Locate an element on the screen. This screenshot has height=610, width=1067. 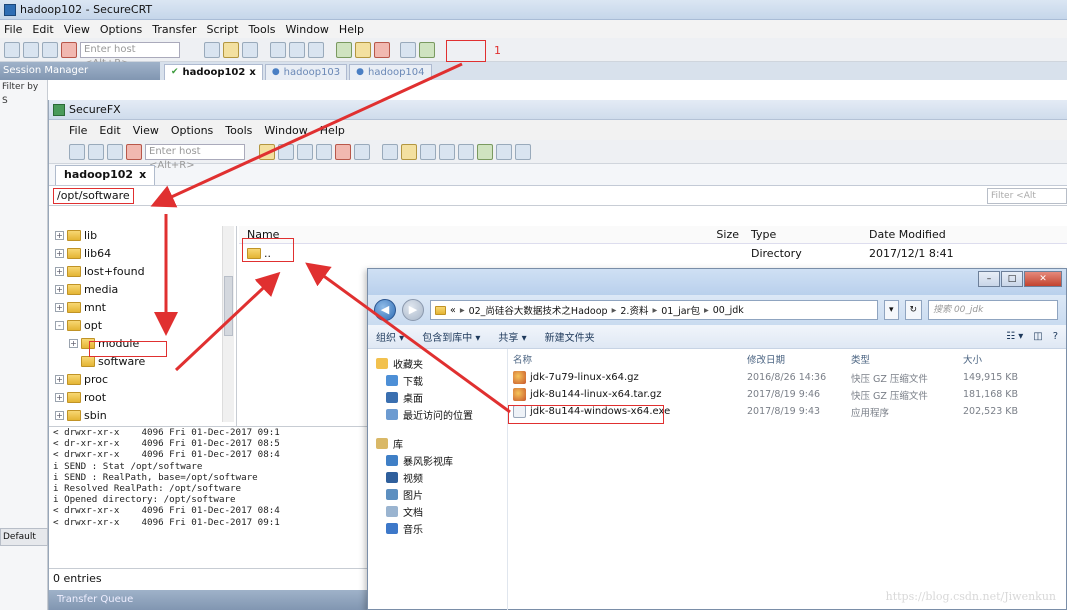
view-icon is located at coordinates (390, 151).